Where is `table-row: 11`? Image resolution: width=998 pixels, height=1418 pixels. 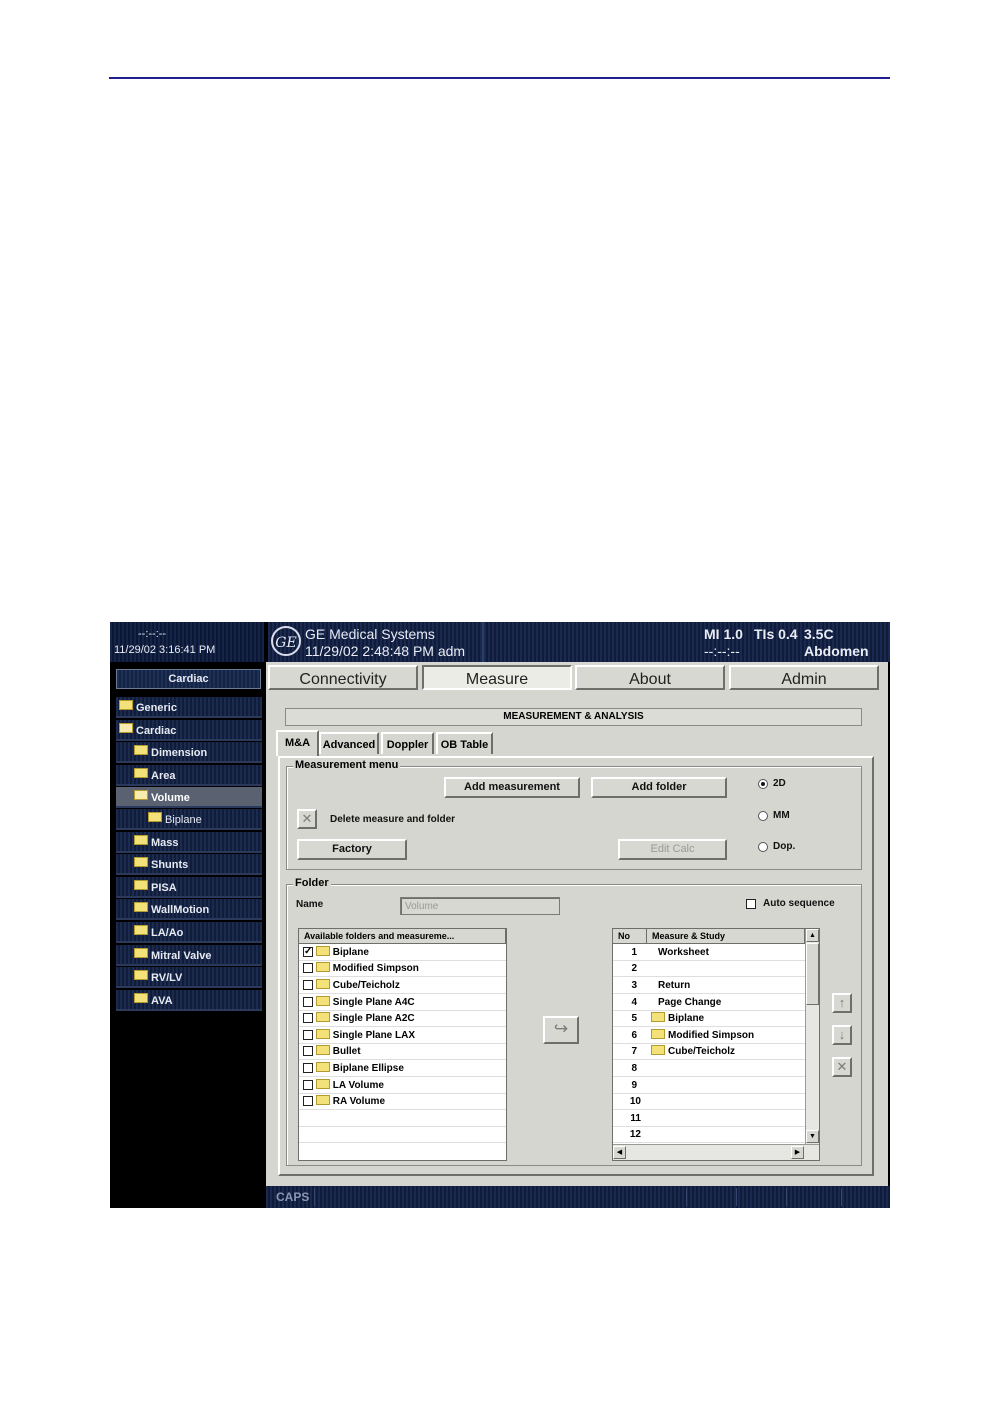
table-row: 11 is located at coordinates (709, 1119).